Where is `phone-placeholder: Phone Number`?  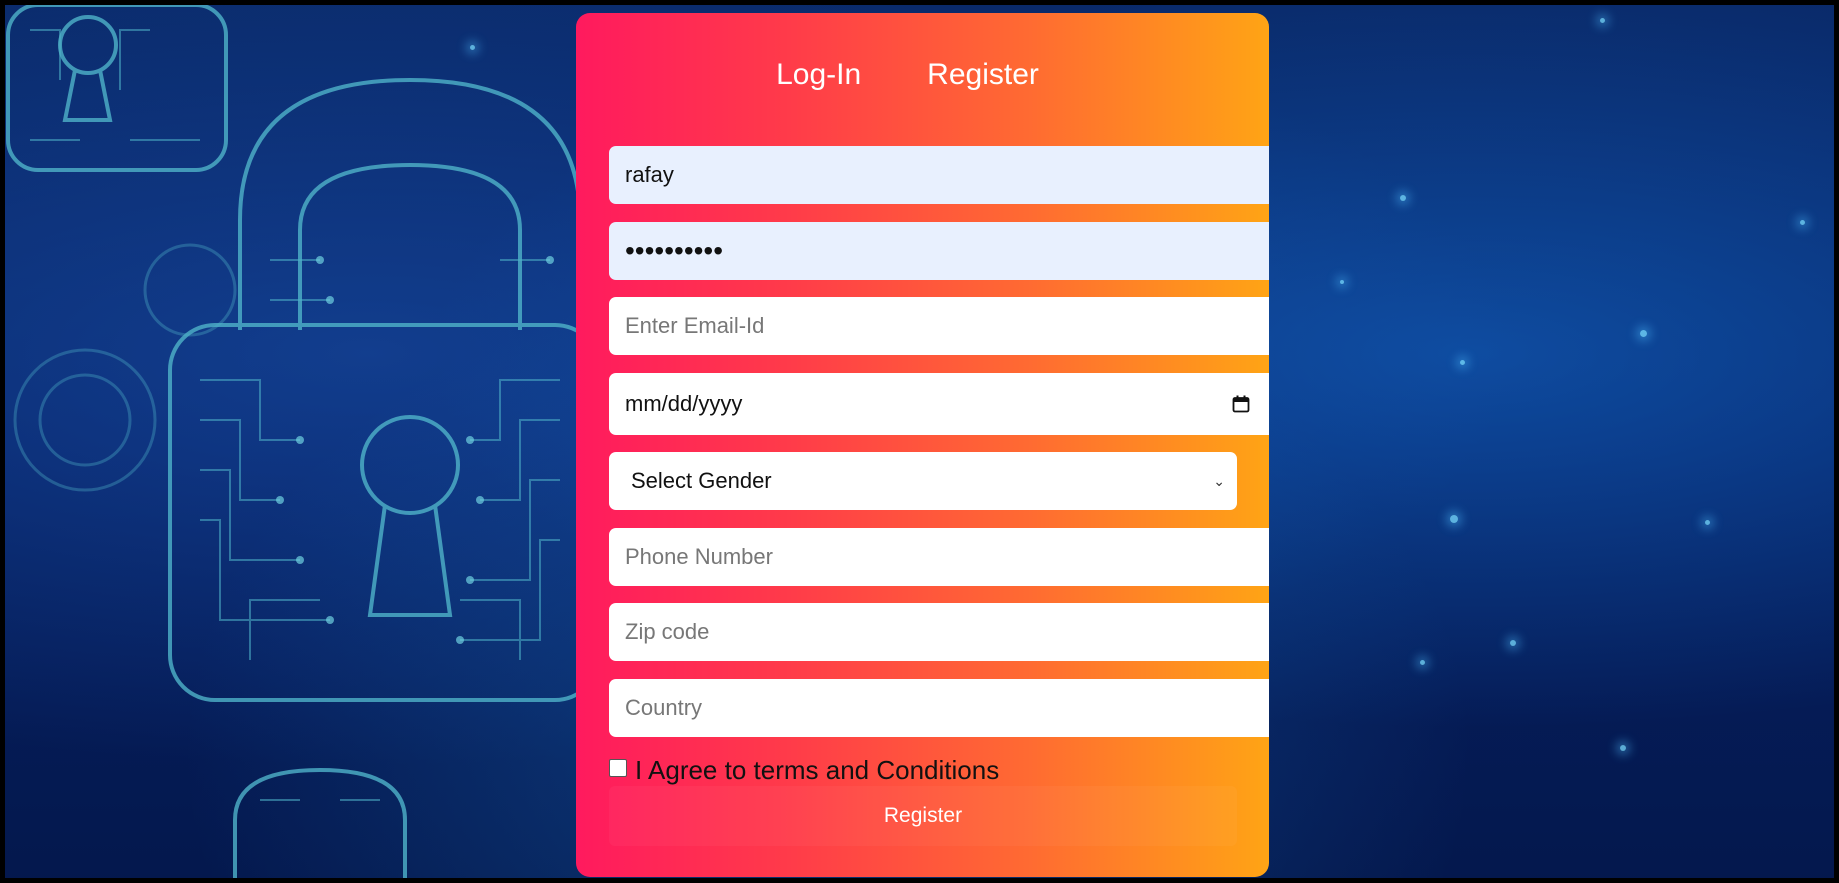 phone-placeholder: Phone Number is located at coordinates (699, 556).